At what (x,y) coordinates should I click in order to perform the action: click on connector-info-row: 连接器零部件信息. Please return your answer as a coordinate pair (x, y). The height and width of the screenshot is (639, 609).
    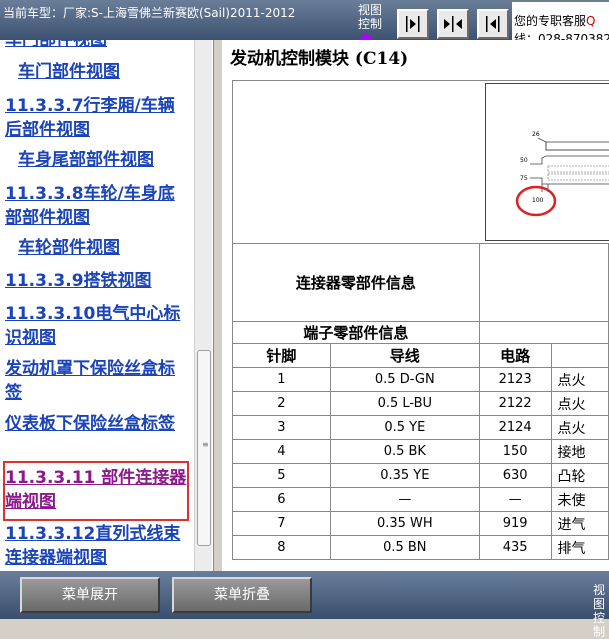
    Looking at the image, I should click on (420, 282).